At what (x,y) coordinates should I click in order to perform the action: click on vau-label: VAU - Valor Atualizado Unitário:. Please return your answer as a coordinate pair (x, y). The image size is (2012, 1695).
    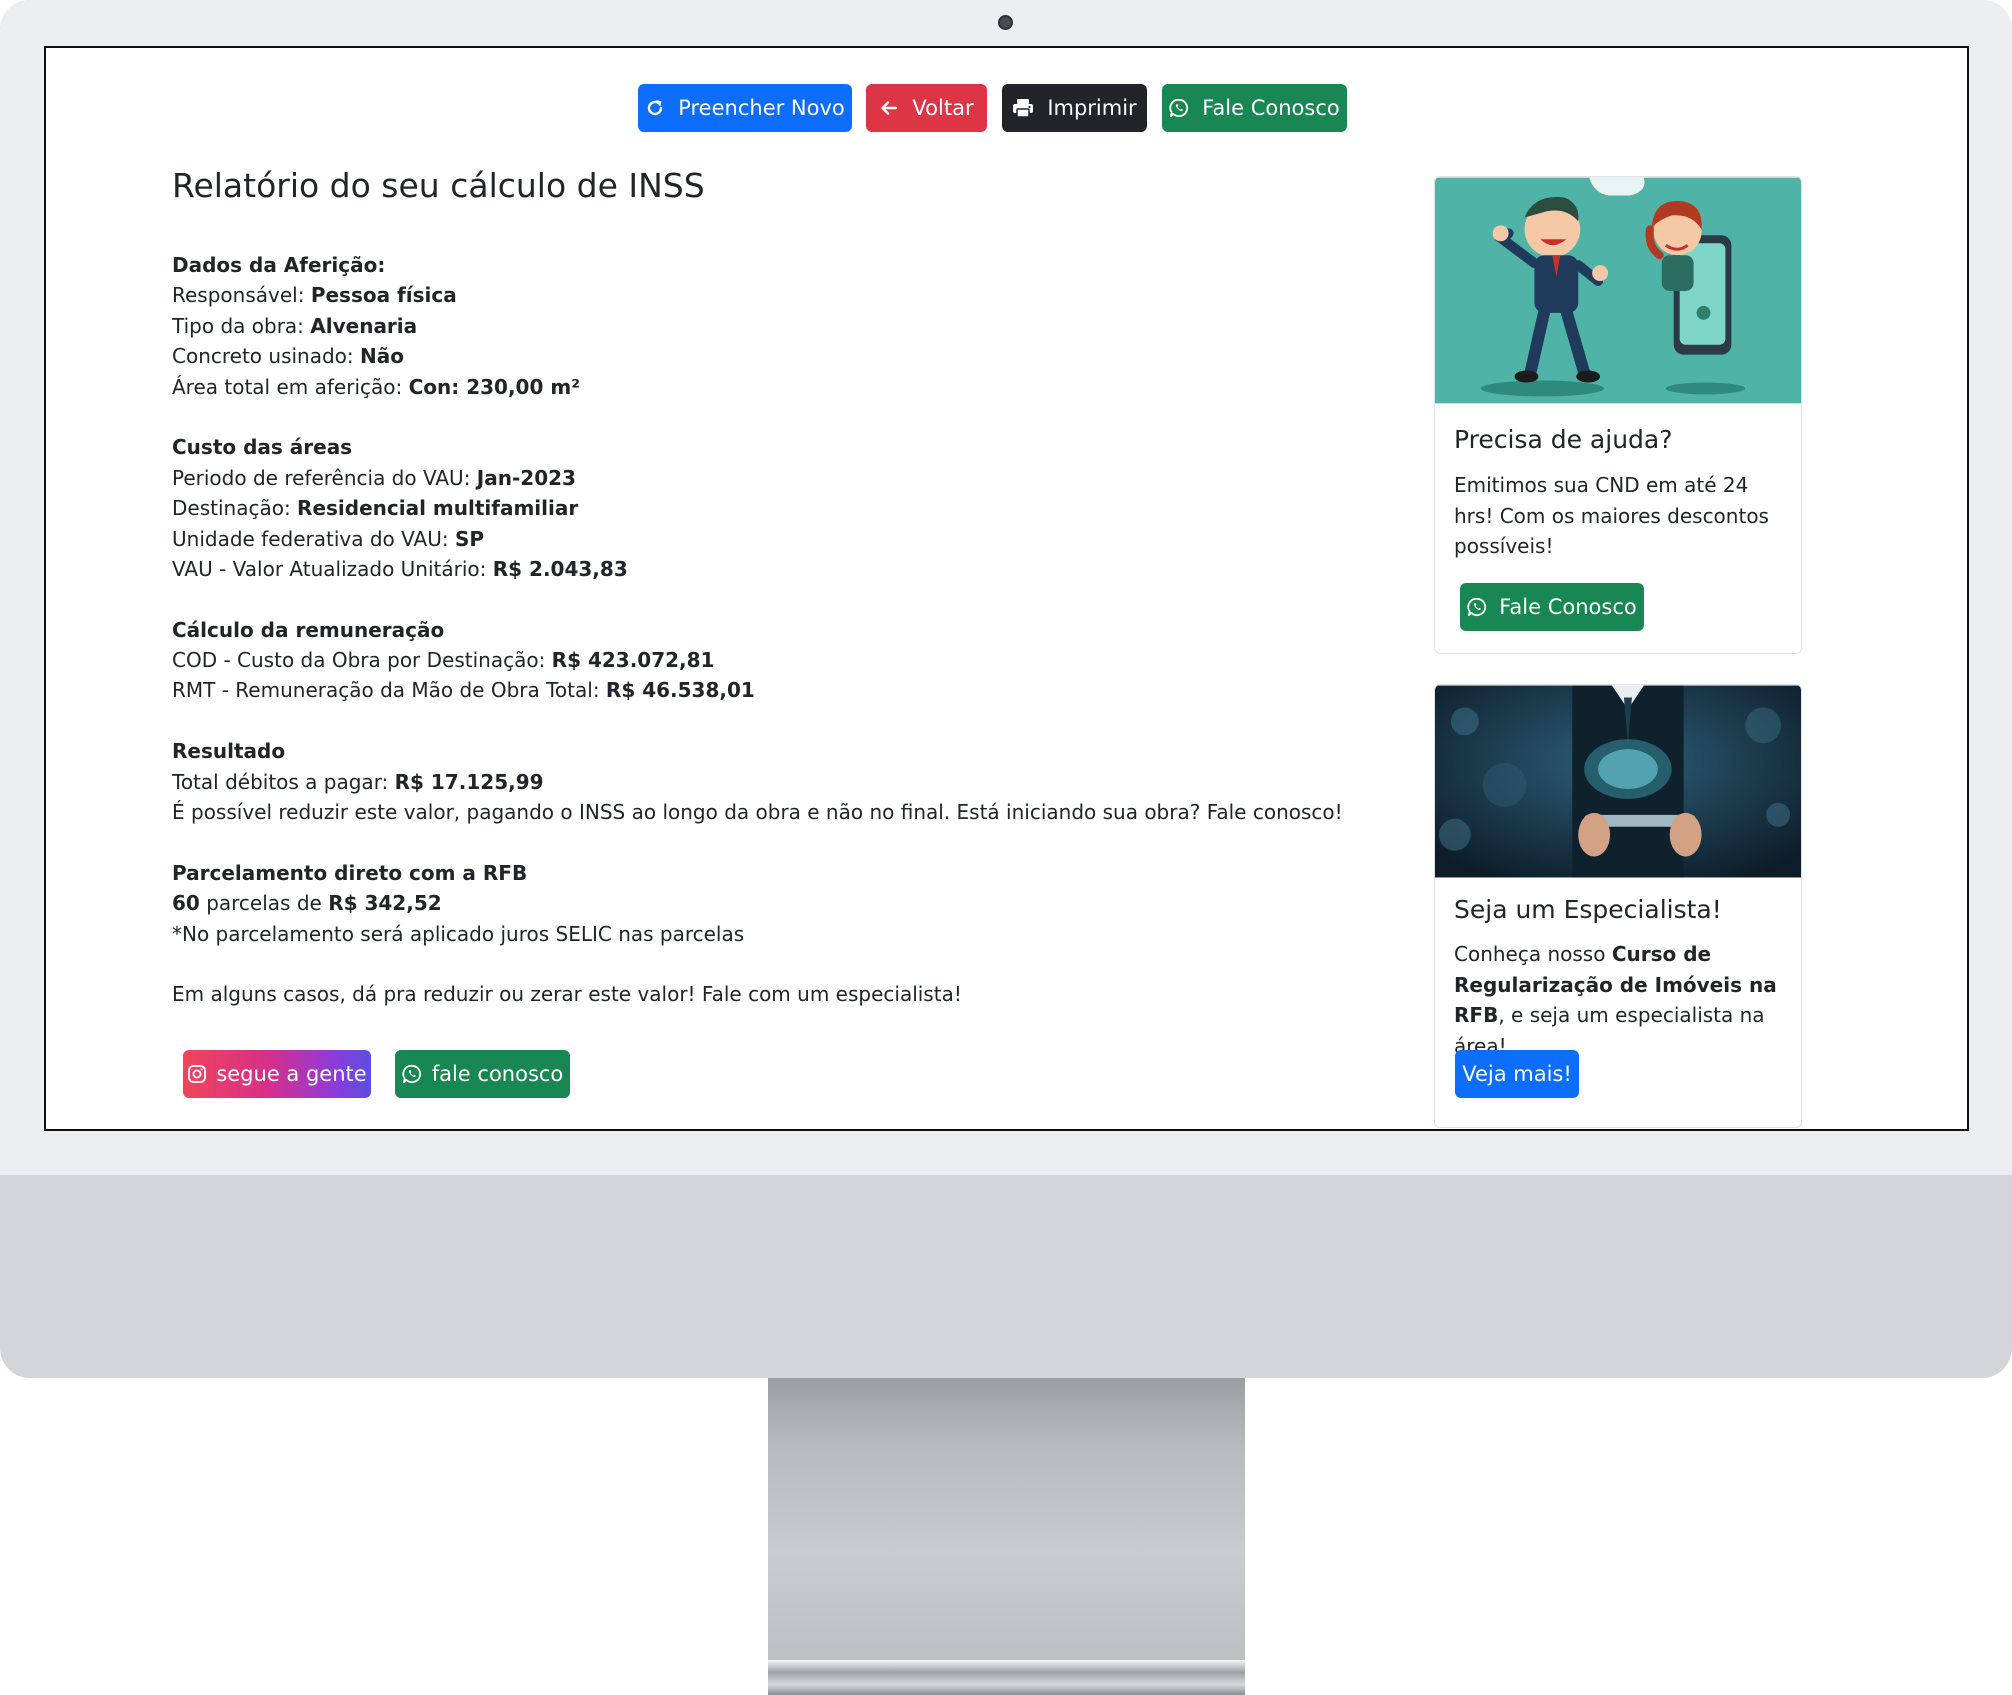
    Looking at the image, I should click on (332, 568).